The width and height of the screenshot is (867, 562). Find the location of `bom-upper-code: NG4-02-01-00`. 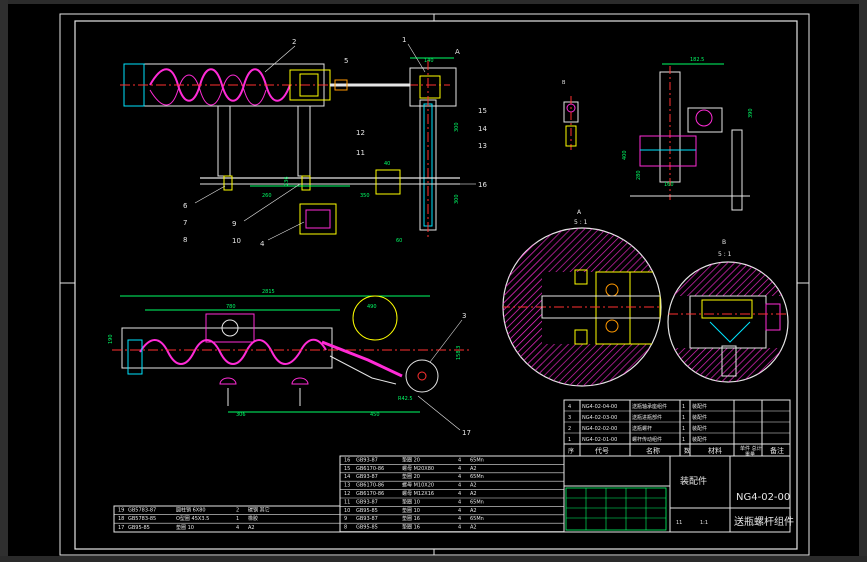

bom-upper-code: NG4-02-01-00 is located at coordinates (599, 440).